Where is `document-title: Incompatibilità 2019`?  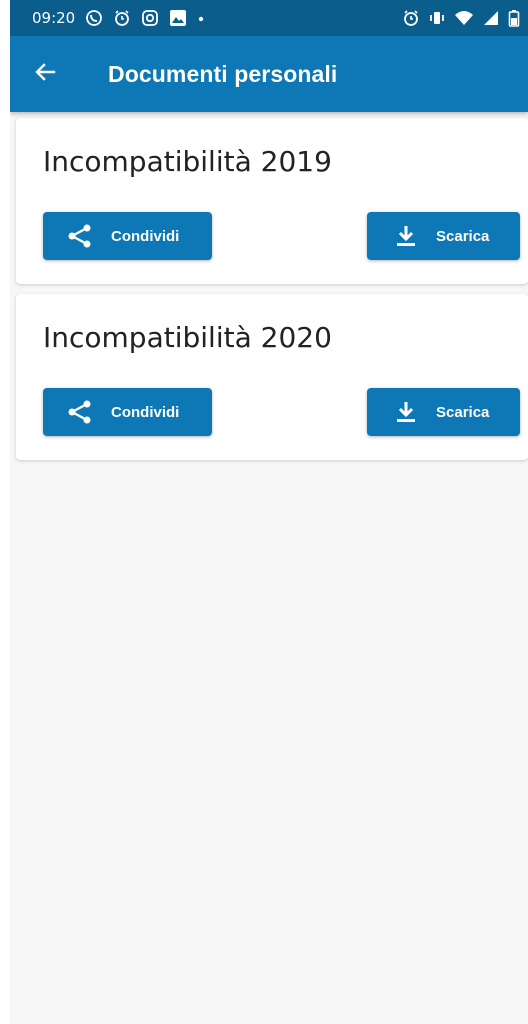
document-title: Incompatibilità 2019 is located at coordinates (187, 161).